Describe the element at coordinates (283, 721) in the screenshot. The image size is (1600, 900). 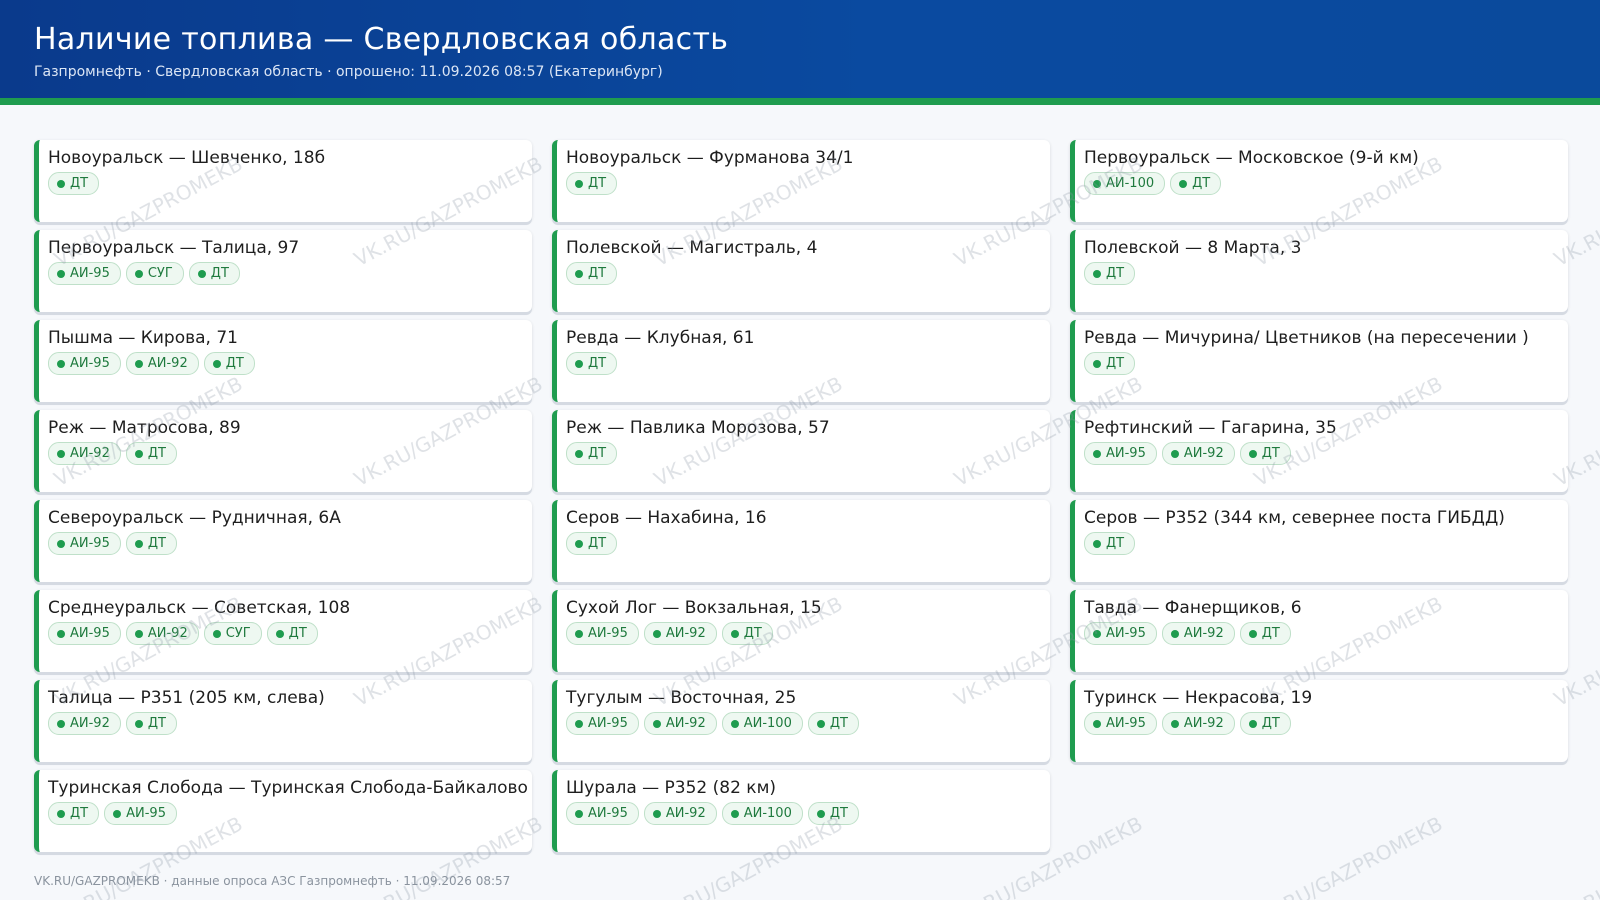
I see `station-card: Талица — Р351 (205 км, слева) АИ-92 ДТ` at that location.